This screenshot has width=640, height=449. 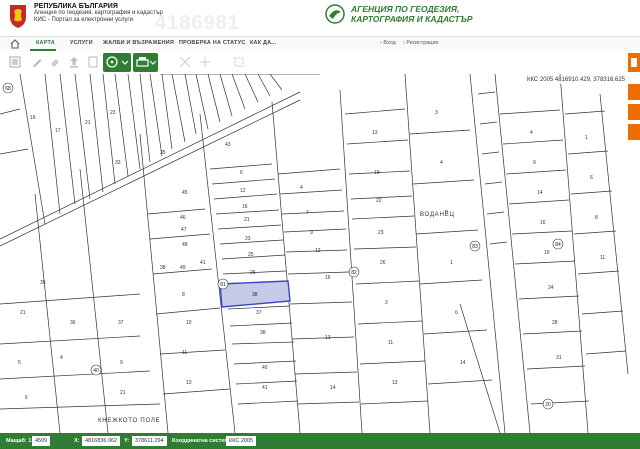 I want to click on place-label-knezhkoto-pole: КНЕЖКОТО ПОЛЕ, so click(x=129, y=421).